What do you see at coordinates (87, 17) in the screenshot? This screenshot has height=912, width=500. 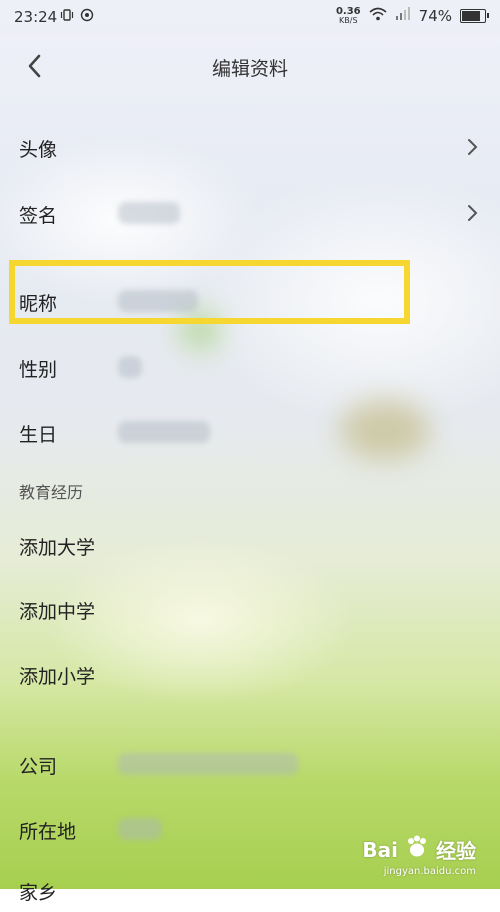 I see `sync-icon` at bounding box center [87, 17].